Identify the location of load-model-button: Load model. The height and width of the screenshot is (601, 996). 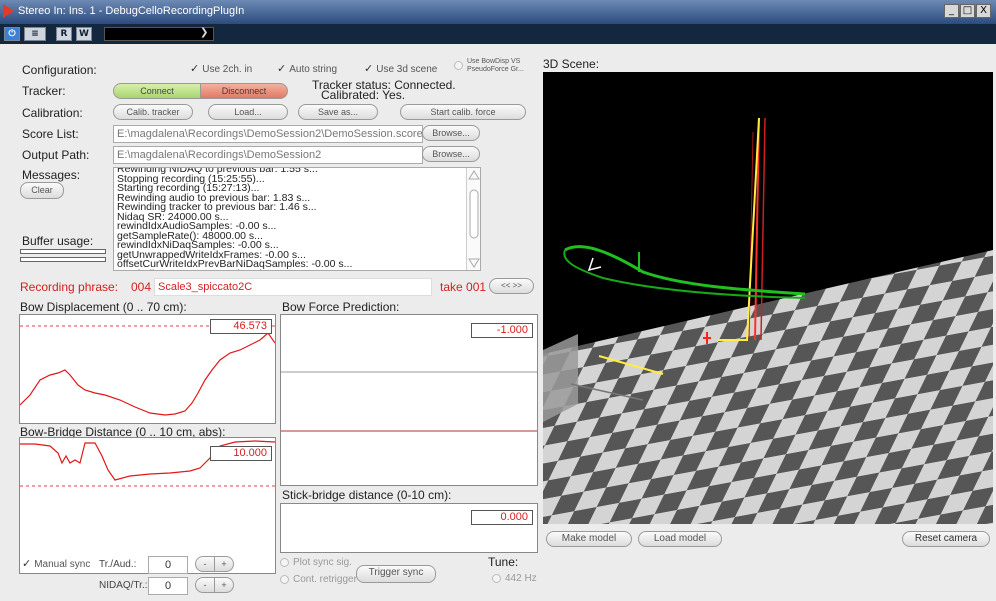
(680, 539).